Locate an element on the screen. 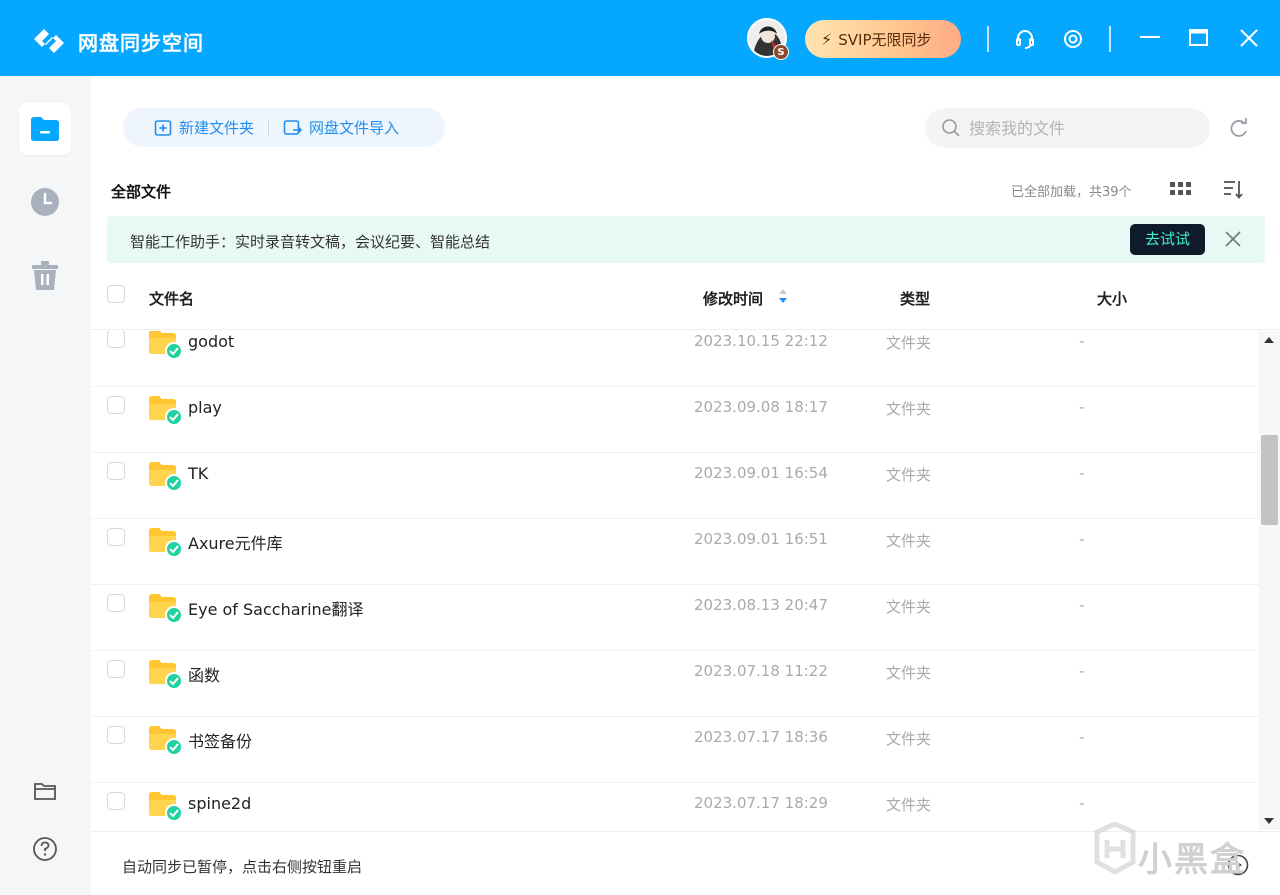 The height and width of the screenshot is (895, 1280). help-icon is located at coordinates (45, 849).